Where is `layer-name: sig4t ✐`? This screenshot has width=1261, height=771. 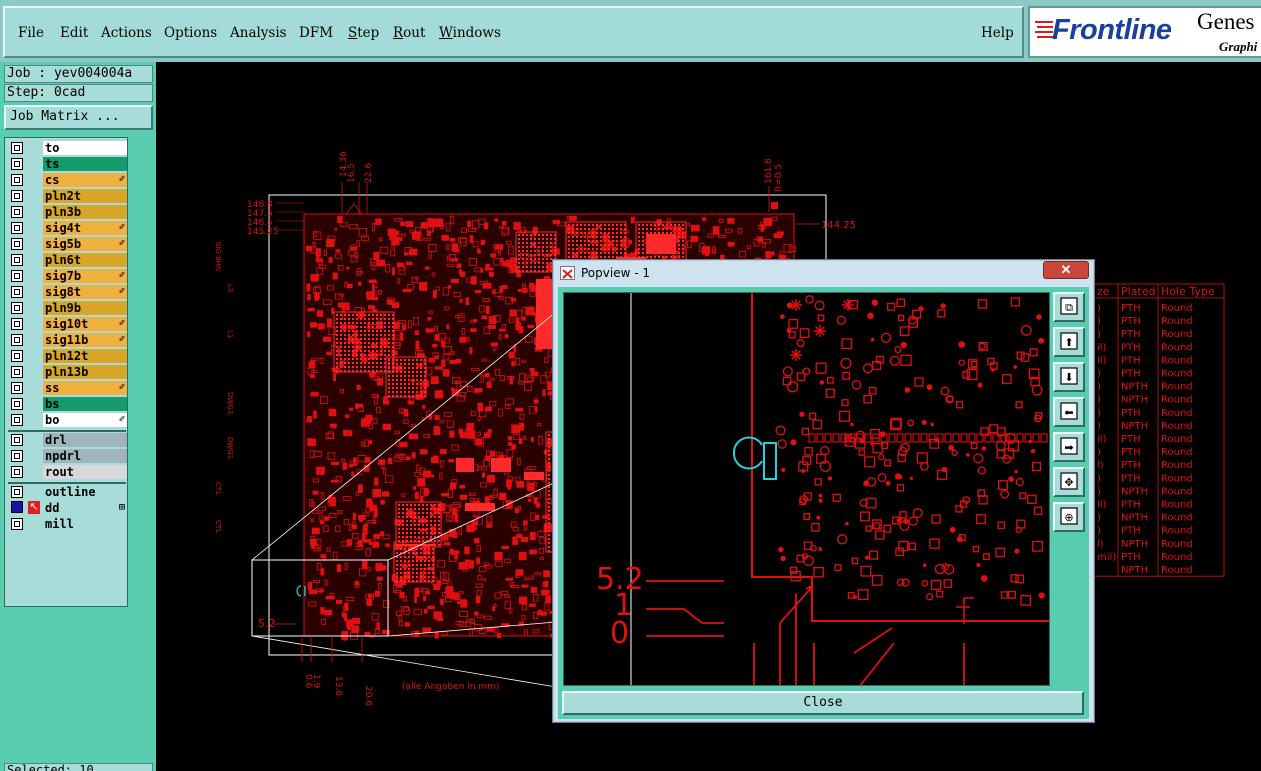 layer-name: sig4t ✐ is located at coordinates (85, 228).